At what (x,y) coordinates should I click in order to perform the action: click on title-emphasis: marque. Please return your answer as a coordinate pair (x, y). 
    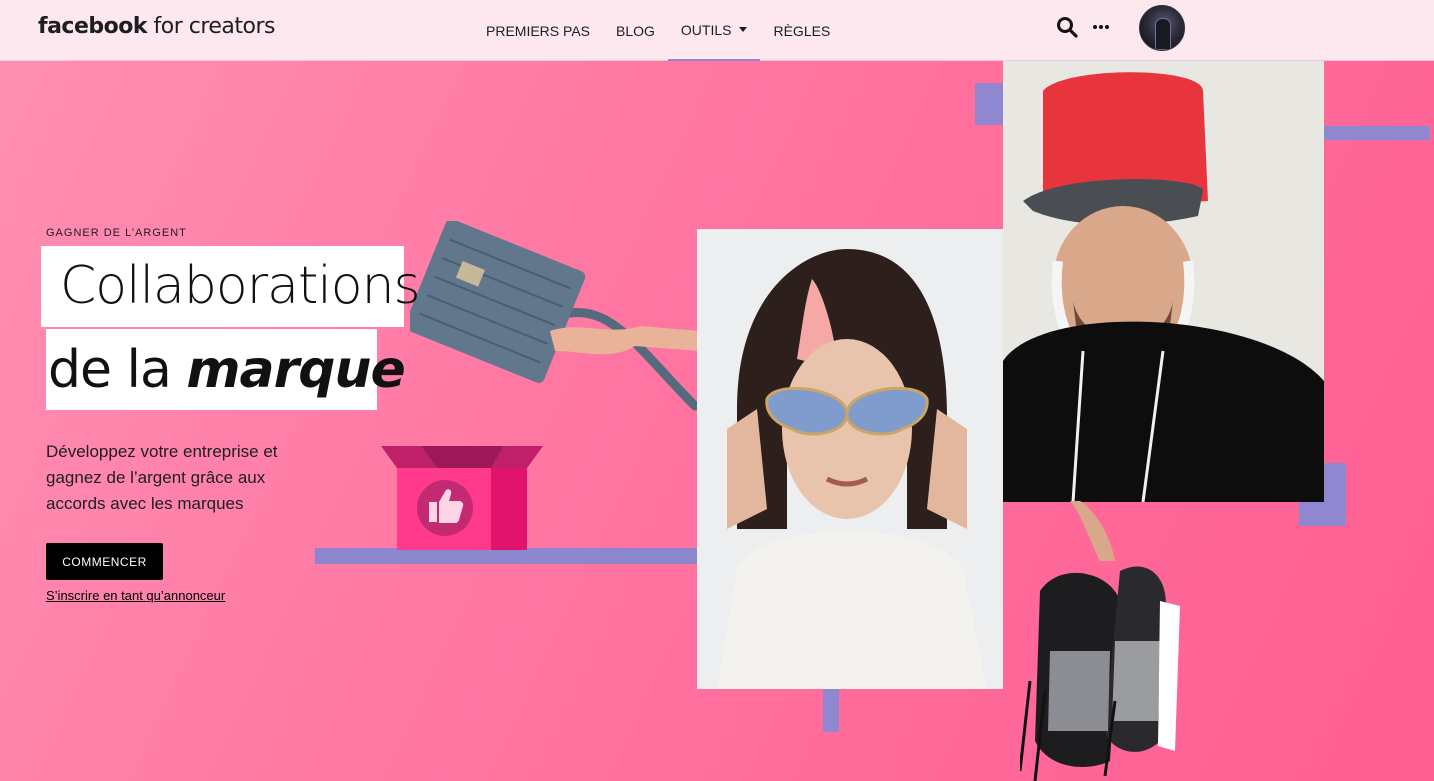
    Looking at the image, I should click on (295, 370).